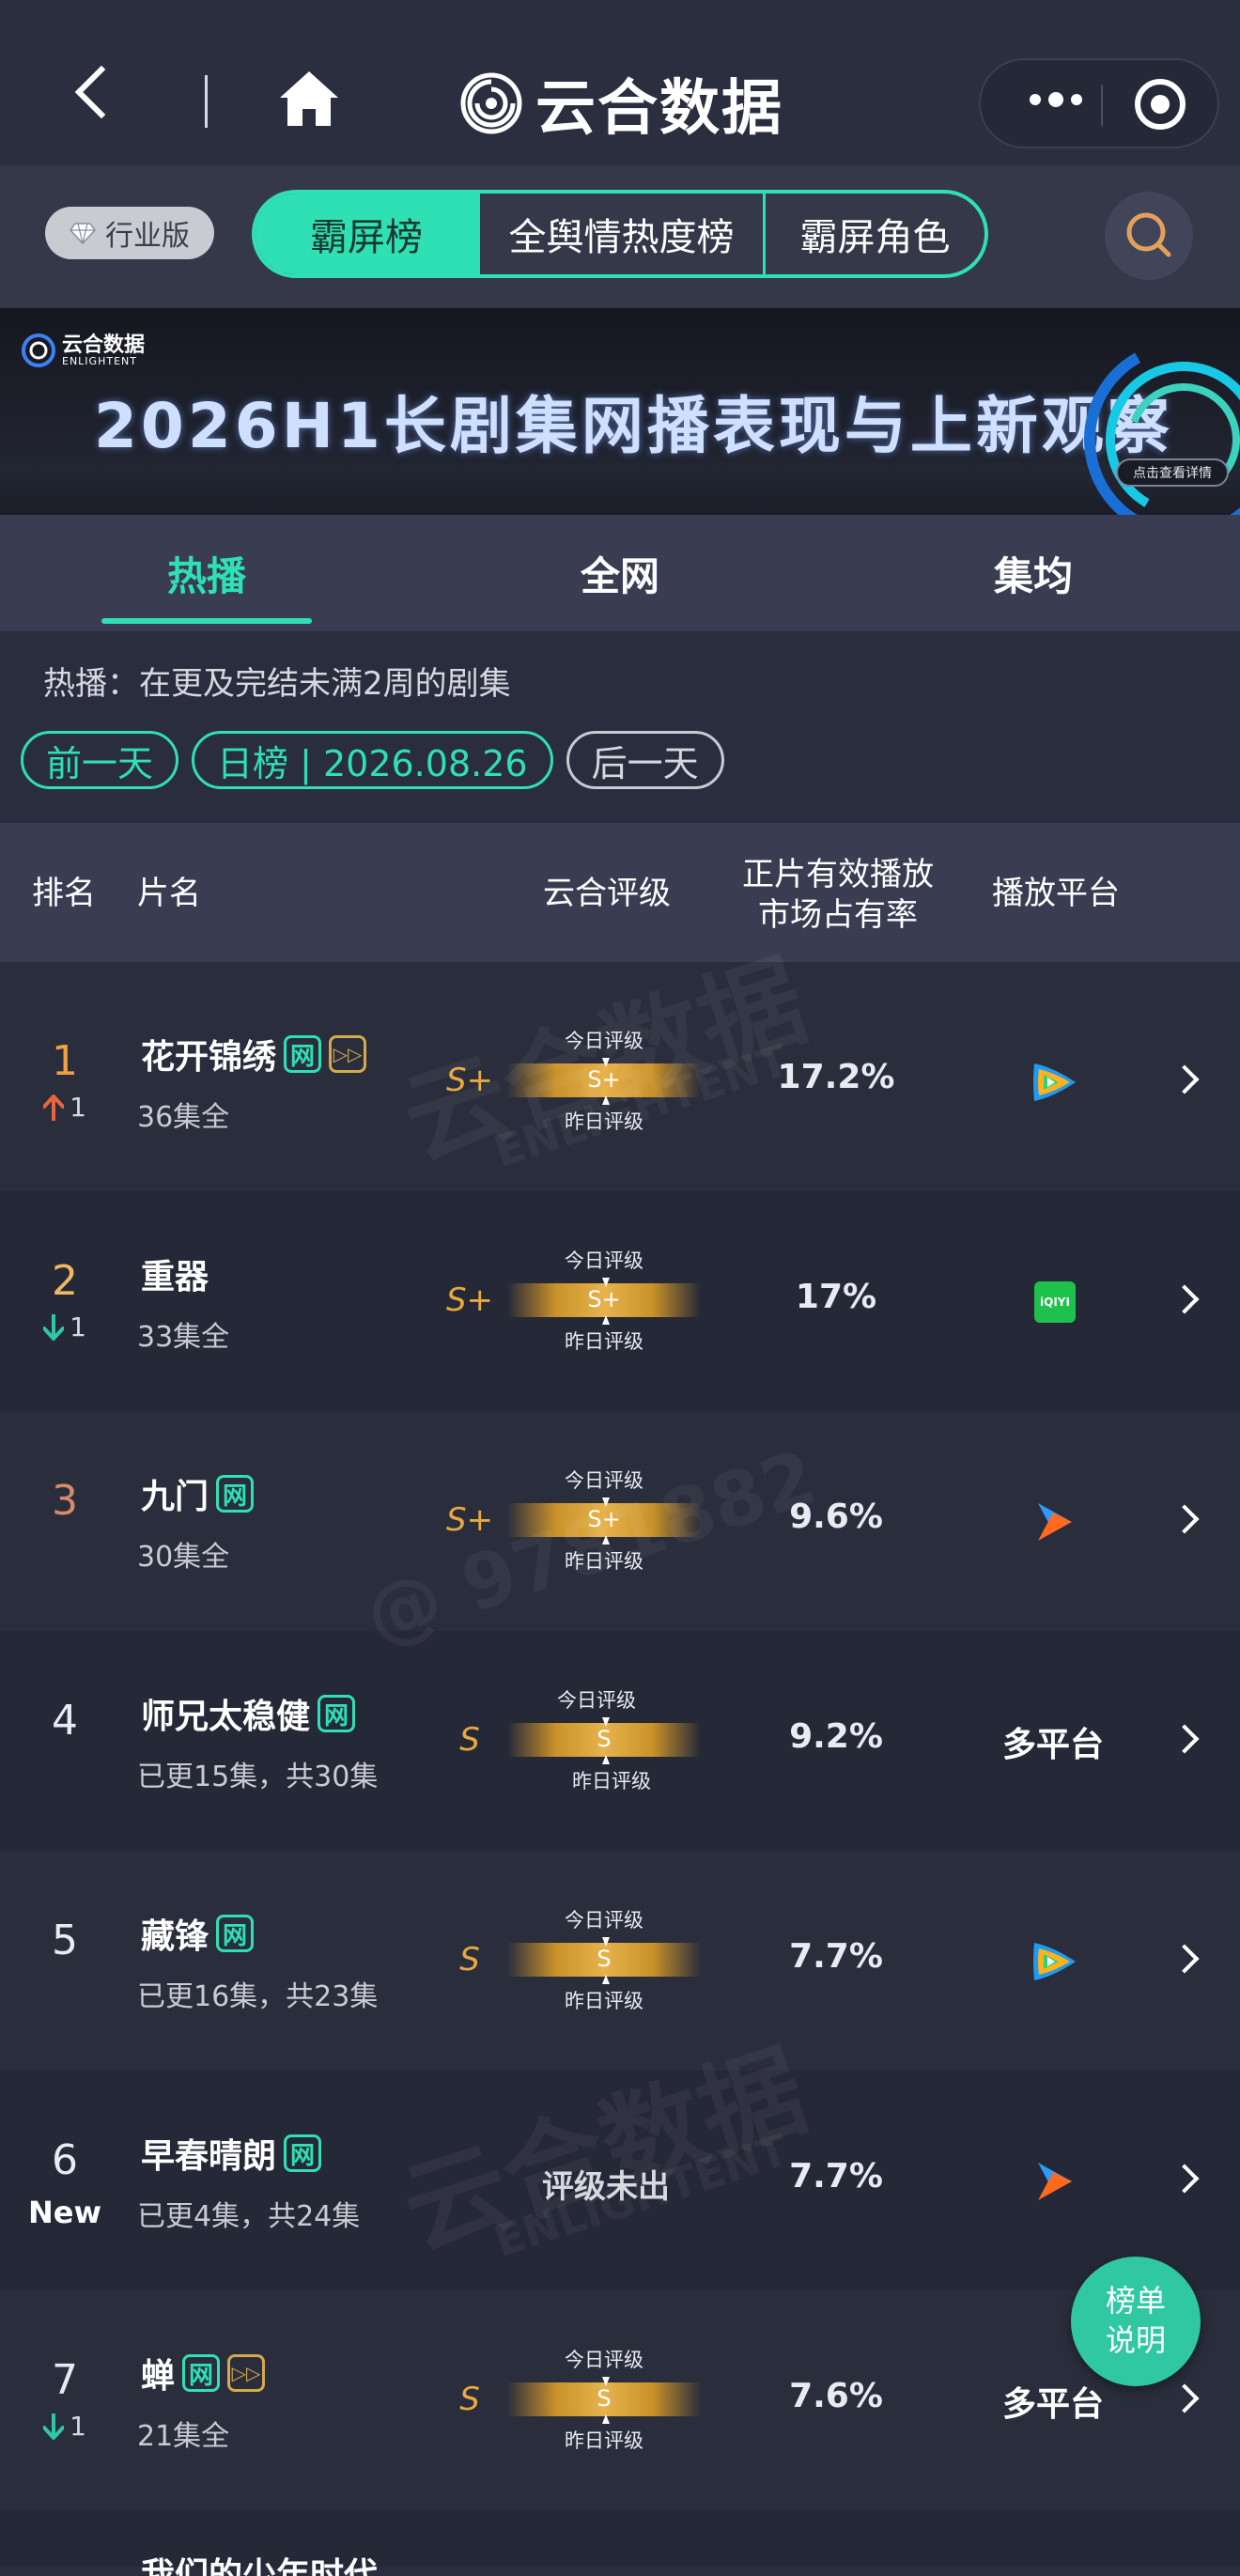 The width and height of the screenshot is (1240, 2576). I want to click on banner-title: 2026H1长剧集网播表现与上新观察, so click(633, 426).